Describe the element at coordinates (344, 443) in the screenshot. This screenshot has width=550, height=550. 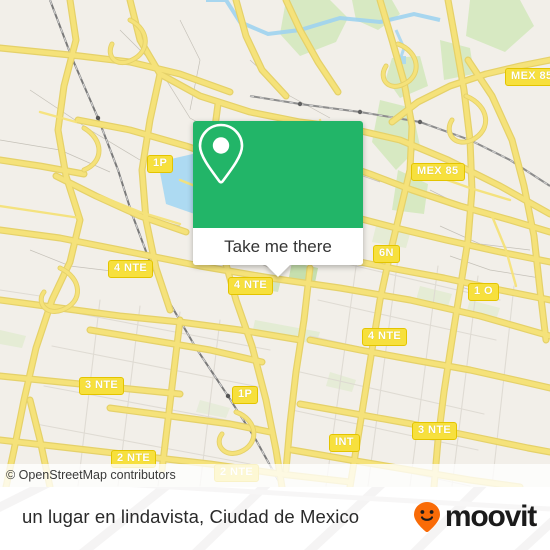
I see `road-shield: INT` at that location.